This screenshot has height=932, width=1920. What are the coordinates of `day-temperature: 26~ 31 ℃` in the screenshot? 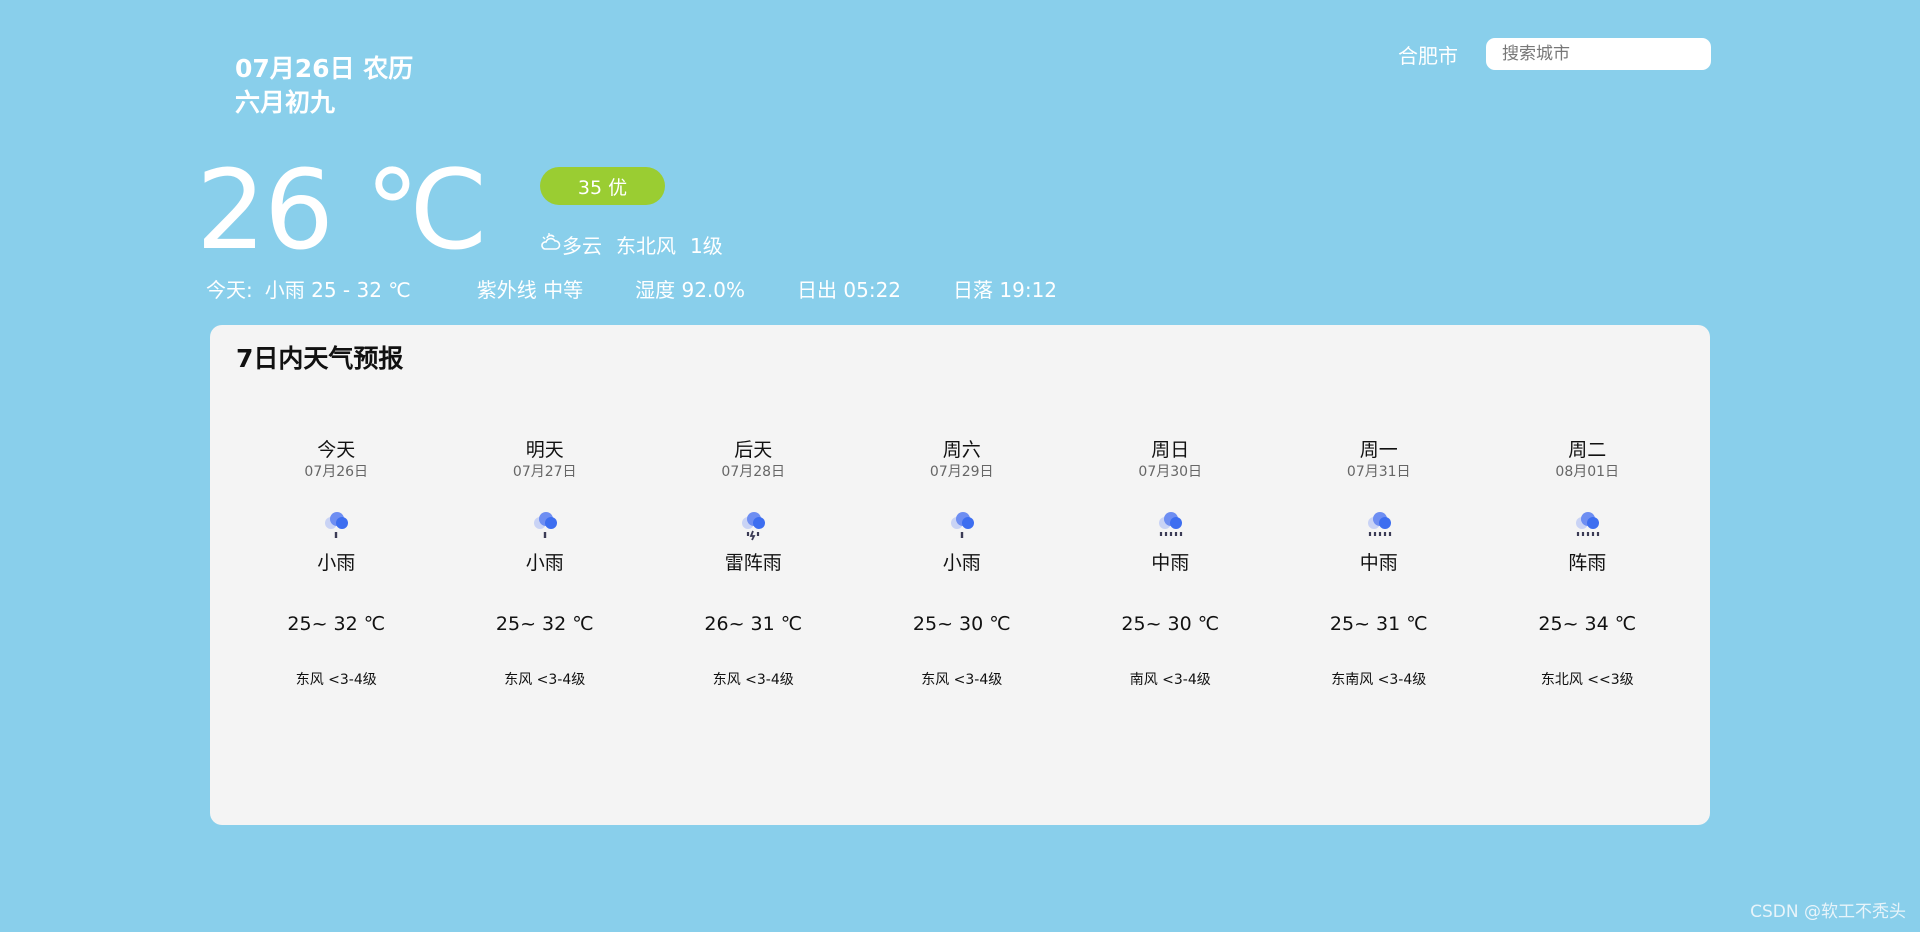 It's located at (753, 624).